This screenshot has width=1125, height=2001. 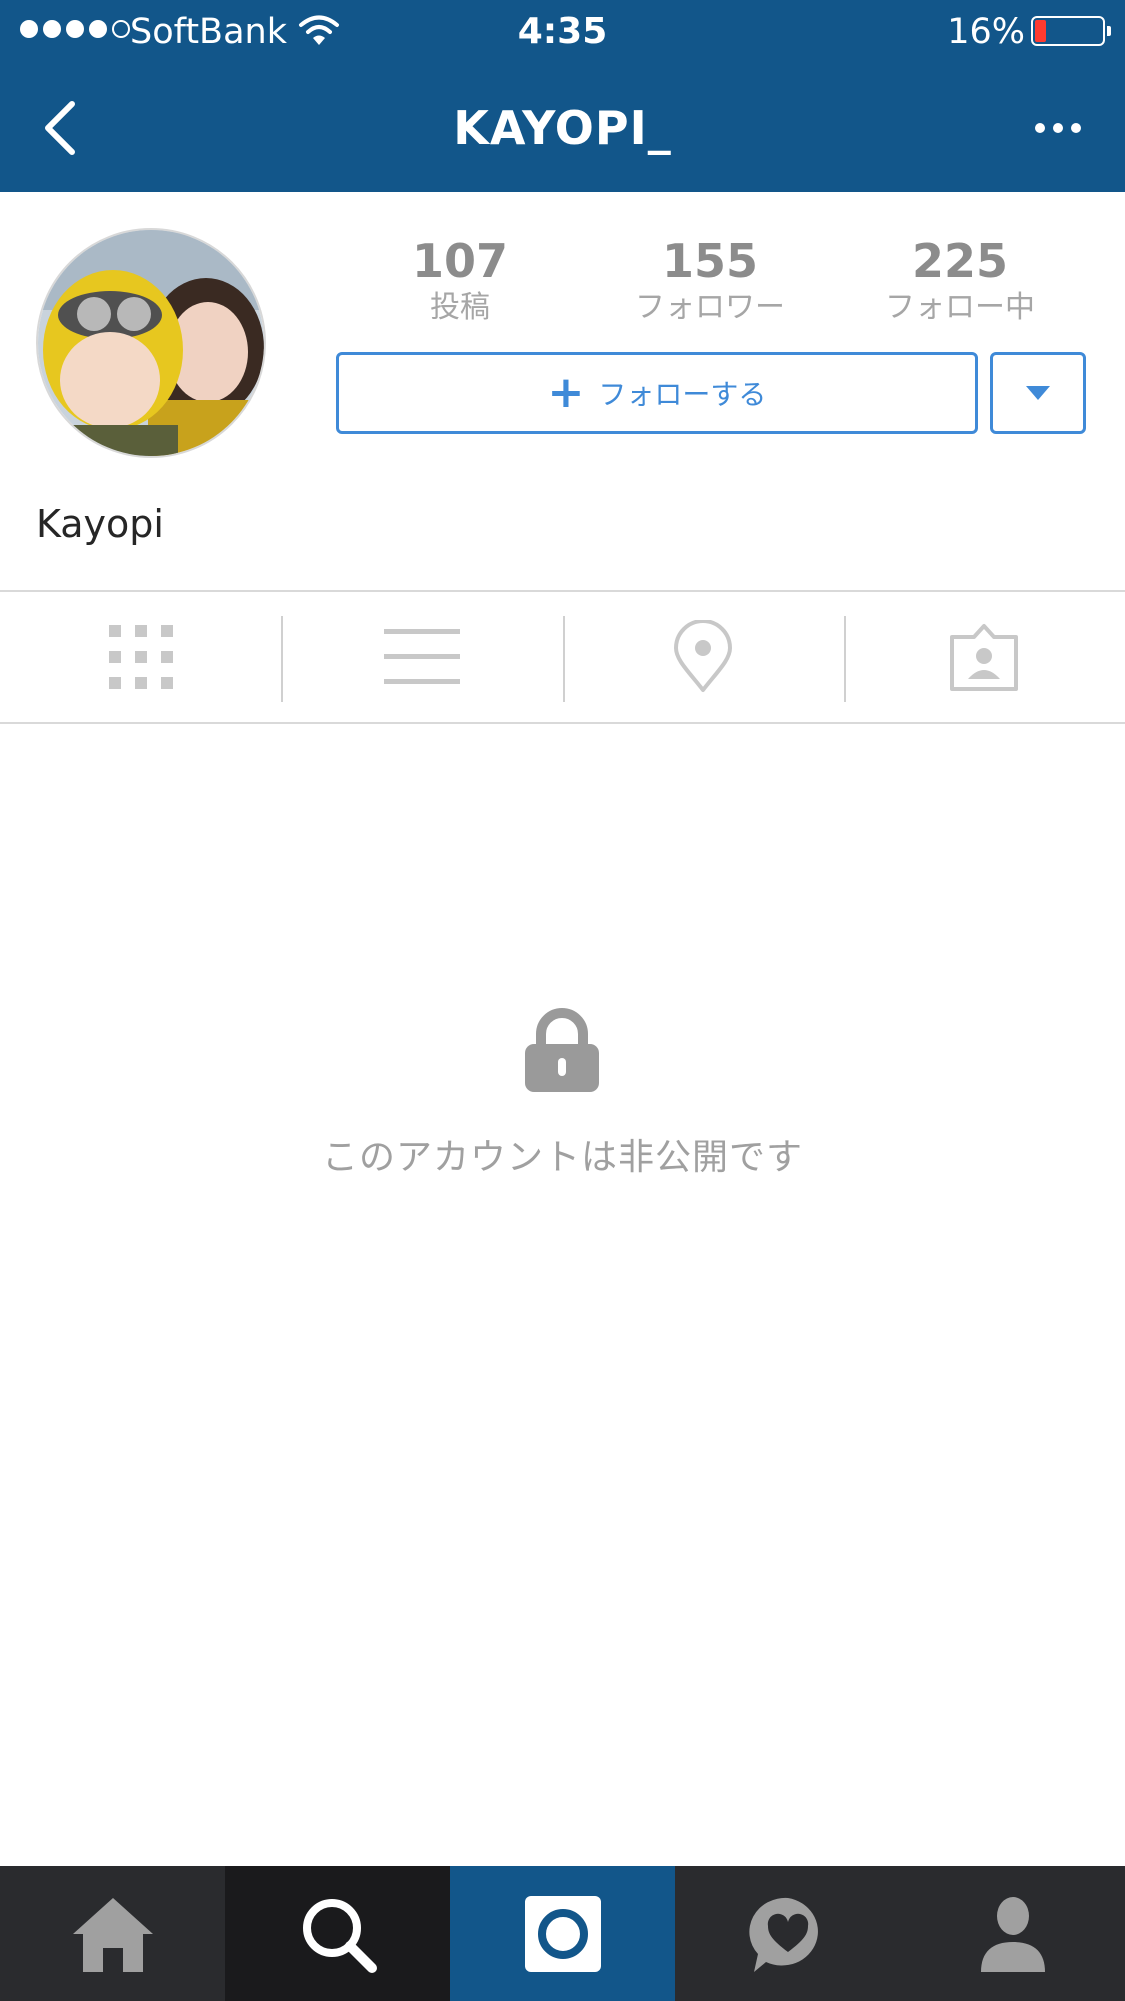 I want to click on suggestions-dropdown-button, so click(x=1038, y=393).